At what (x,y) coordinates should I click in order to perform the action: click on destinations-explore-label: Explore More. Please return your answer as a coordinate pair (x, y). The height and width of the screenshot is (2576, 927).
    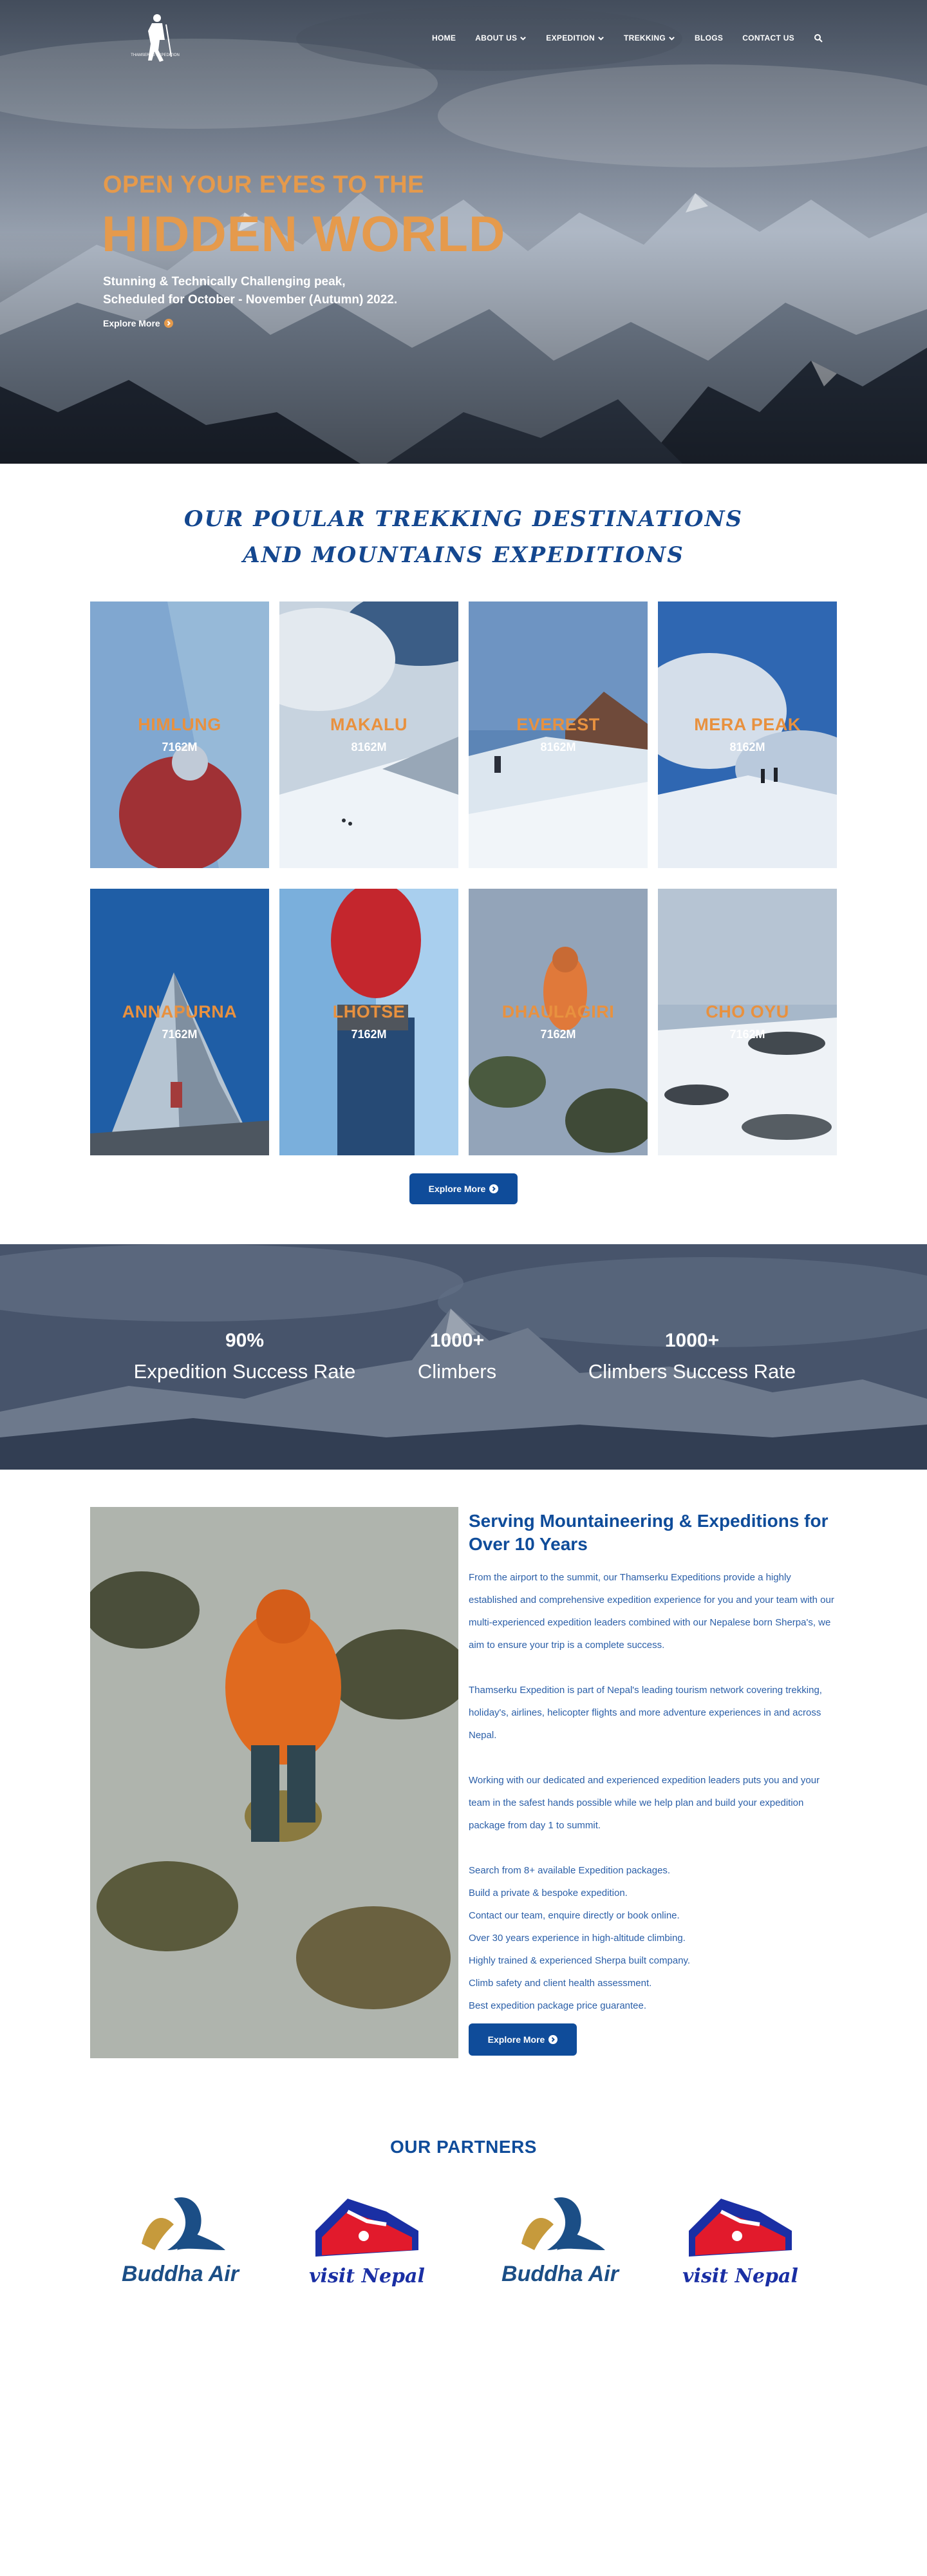
    Looking at the image, I should click on (457, 1189).